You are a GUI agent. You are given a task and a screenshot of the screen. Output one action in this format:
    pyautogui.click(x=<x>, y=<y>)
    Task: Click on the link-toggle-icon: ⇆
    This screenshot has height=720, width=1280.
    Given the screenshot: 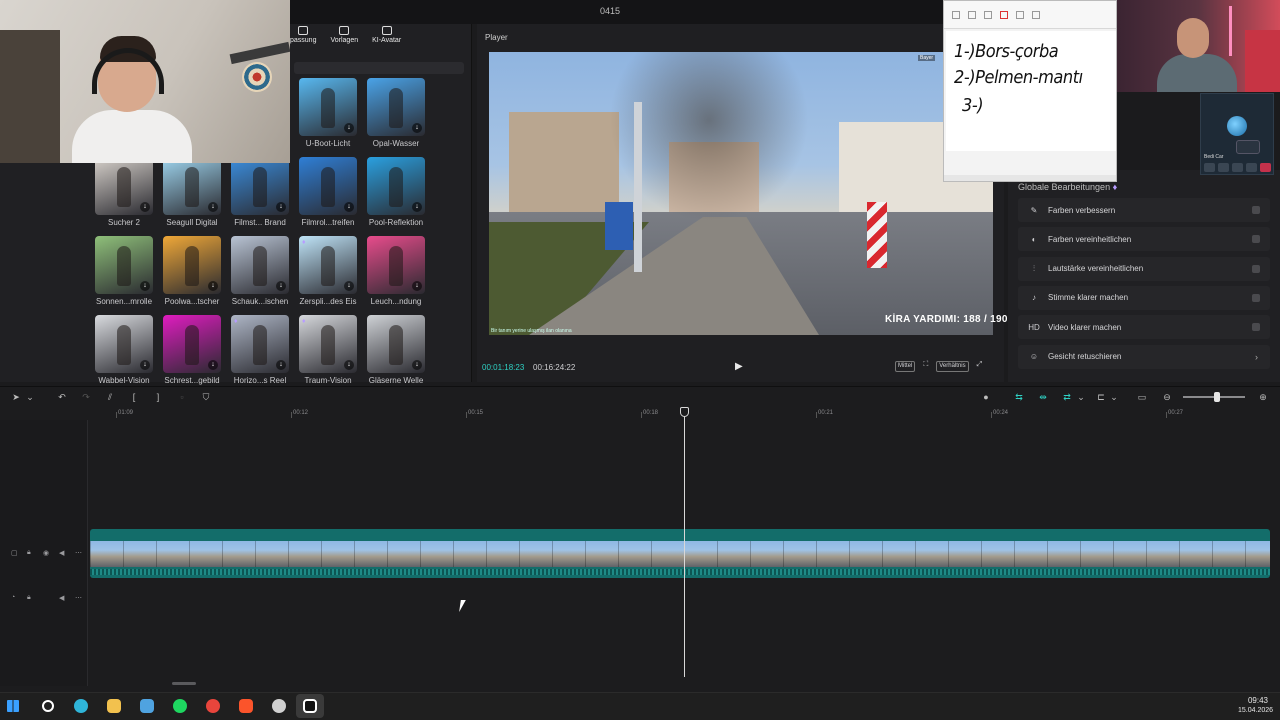 What is the action you would take?
    pyautogui.click(x=1019, y=397)
    